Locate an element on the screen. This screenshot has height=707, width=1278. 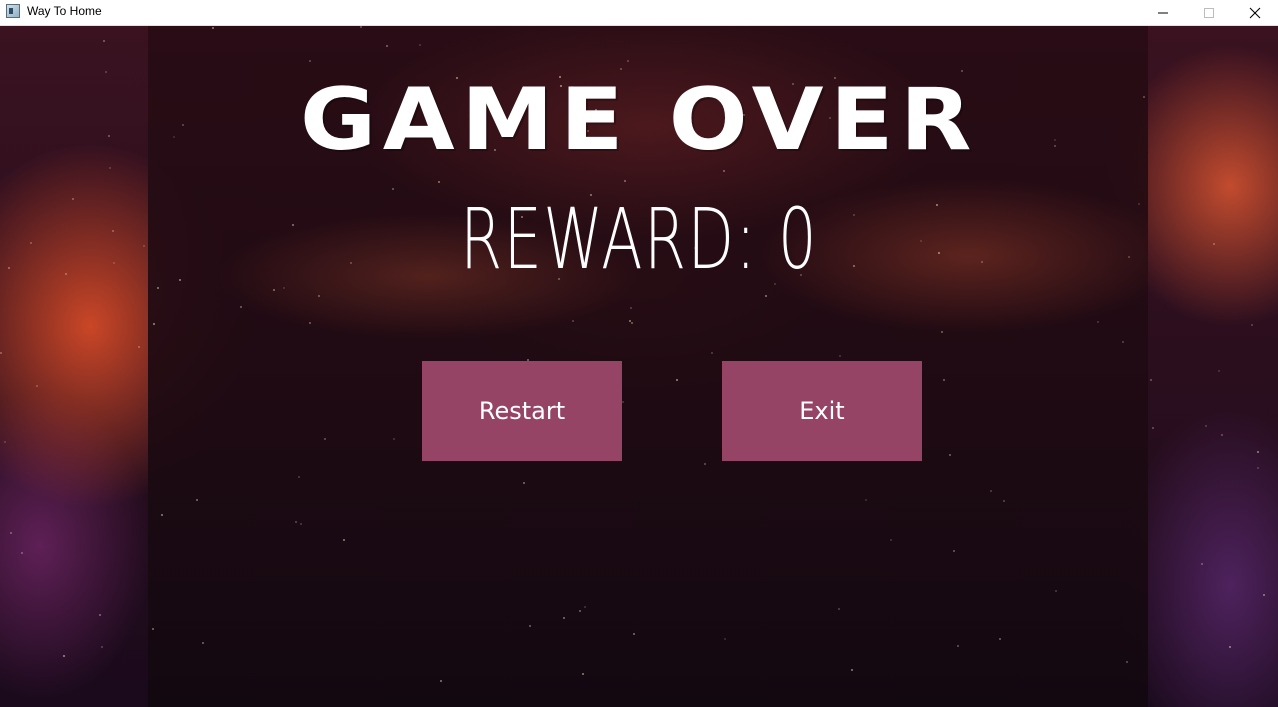
reward-display: REWARD: 0 is located at coordinates (639, 239).